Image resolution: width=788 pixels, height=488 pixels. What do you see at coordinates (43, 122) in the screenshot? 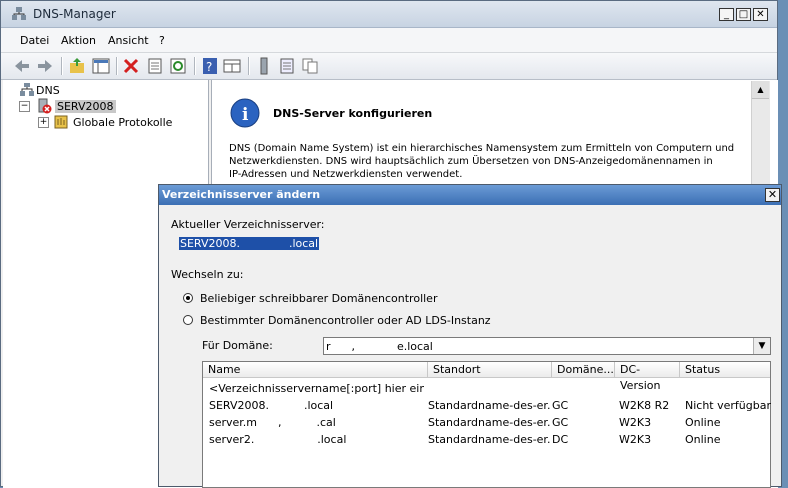
I see `expand-icon: +` at bounding box center [43, 122].